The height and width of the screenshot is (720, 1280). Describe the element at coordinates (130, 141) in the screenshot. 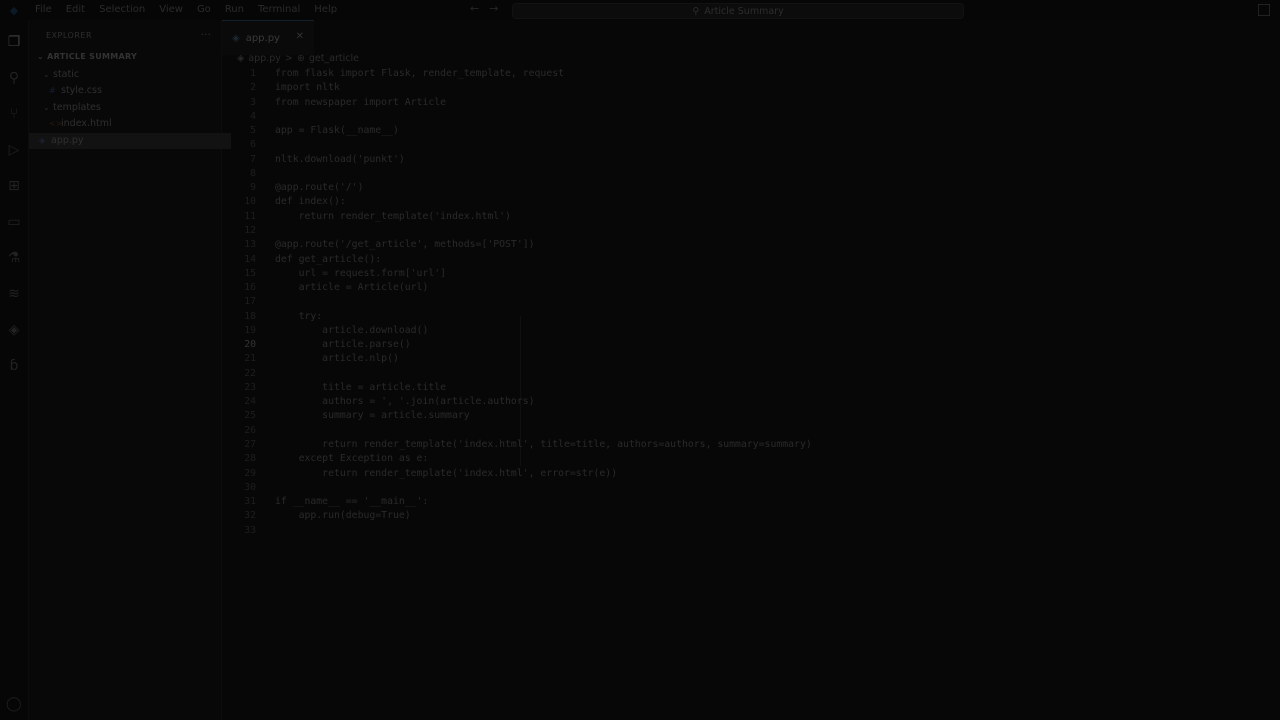

I see `tree-item-app-py: ◈ app.py` at that location.